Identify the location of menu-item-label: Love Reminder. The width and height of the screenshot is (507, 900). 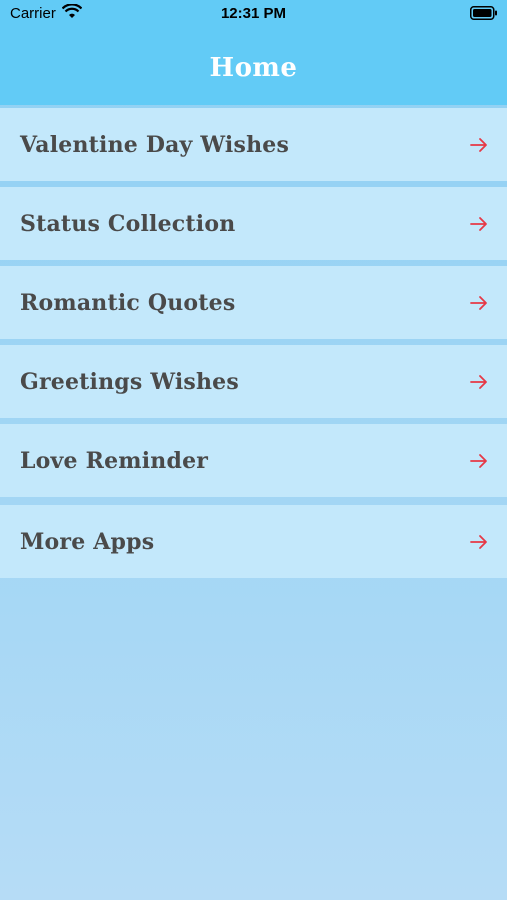
(114, 460).